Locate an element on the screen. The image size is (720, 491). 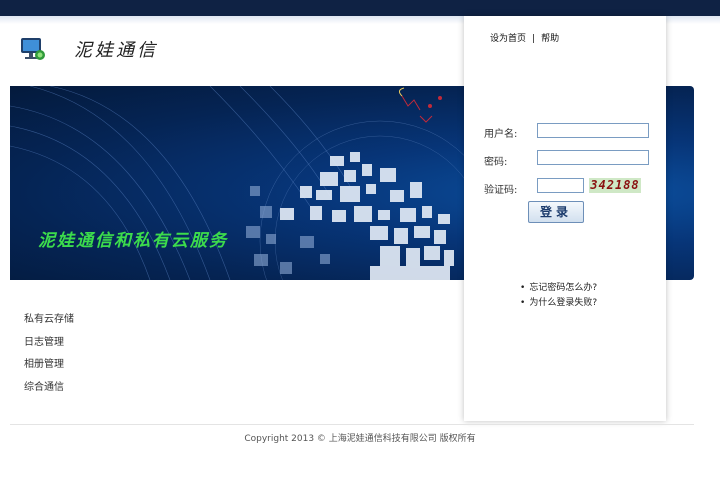
captcha-label: 验证码: is located at coordinates (501, 190).